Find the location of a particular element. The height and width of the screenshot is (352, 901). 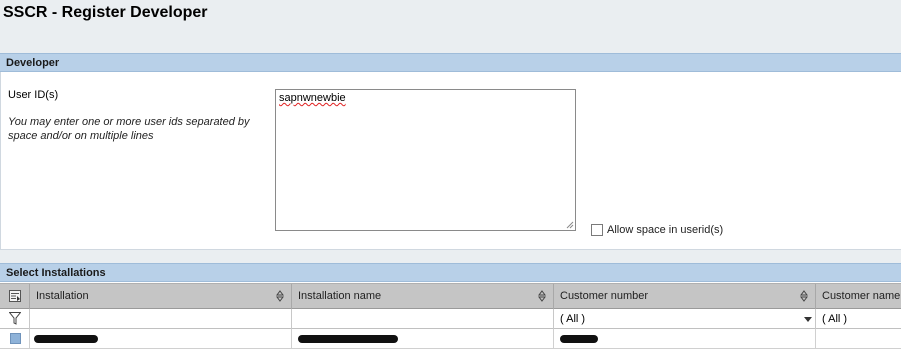

userid-textarea: sapnwnewbie is located at coordinates (425, 160).